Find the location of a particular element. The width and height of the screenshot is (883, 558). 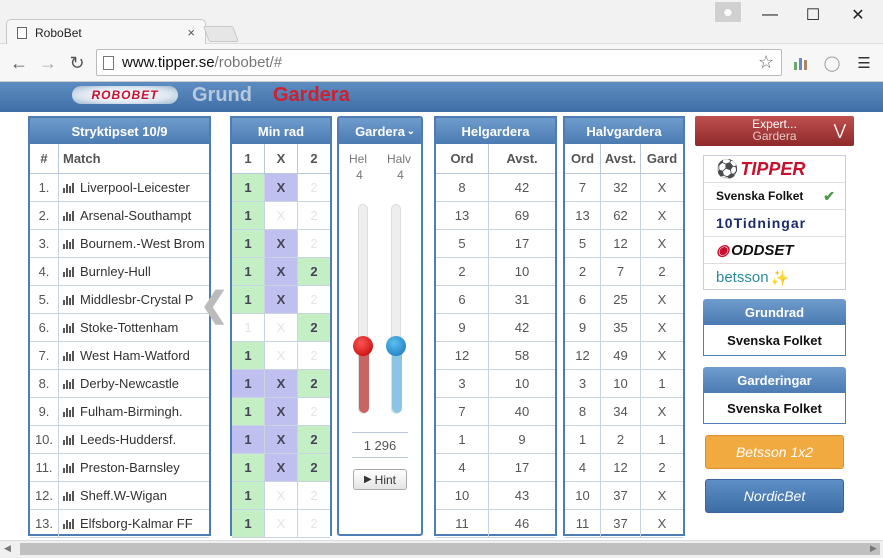

scrollbar-thumb is located at coordinates (450, 549).